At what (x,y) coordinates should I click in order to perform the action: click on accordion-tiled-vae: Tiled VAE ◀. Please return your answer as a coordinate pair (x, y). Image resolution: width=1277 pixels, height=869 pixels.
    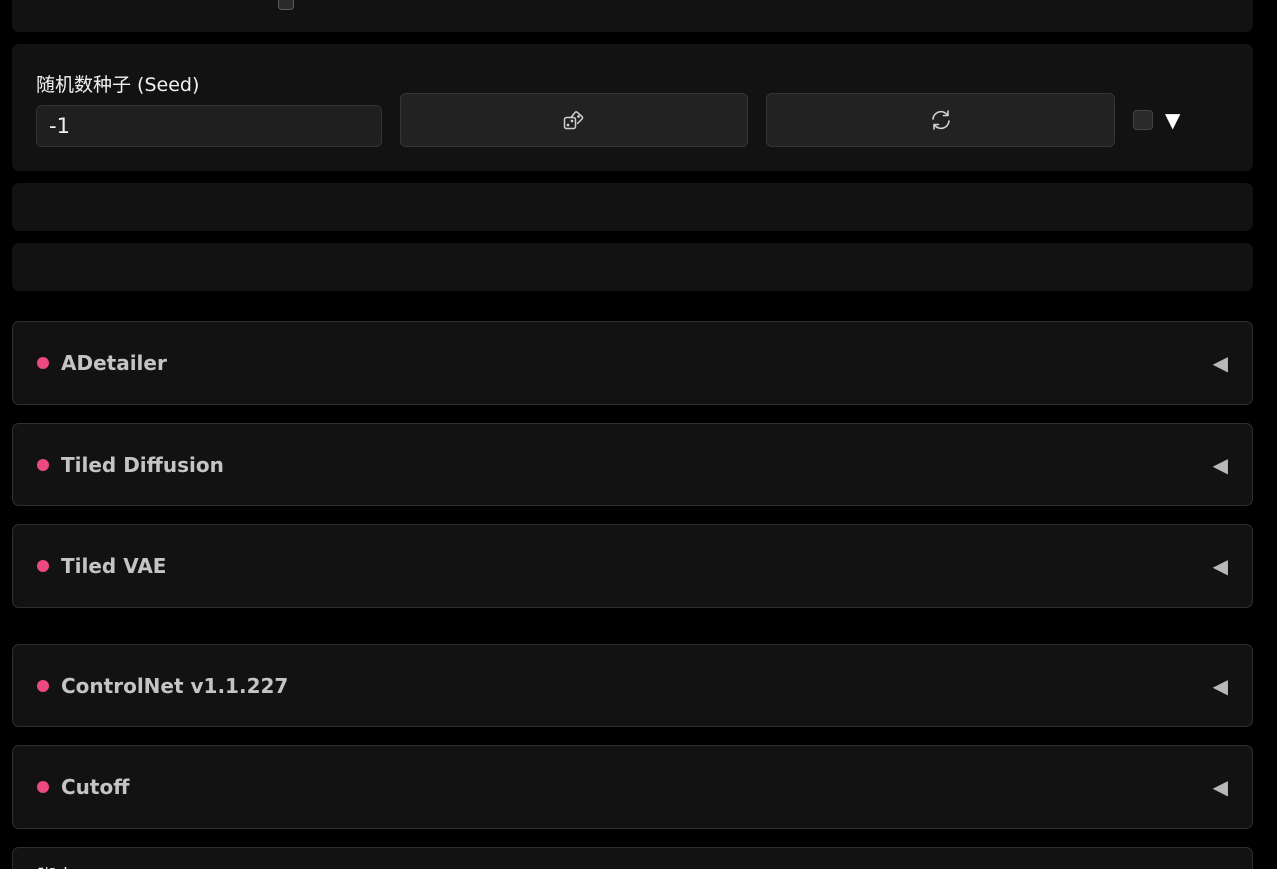
    Looking at the image, I should click on (632, 566).